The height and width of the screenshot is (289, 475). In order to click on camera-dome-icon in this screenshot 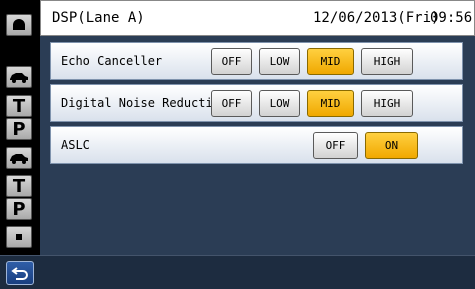, I will do `click(19, 24)`.